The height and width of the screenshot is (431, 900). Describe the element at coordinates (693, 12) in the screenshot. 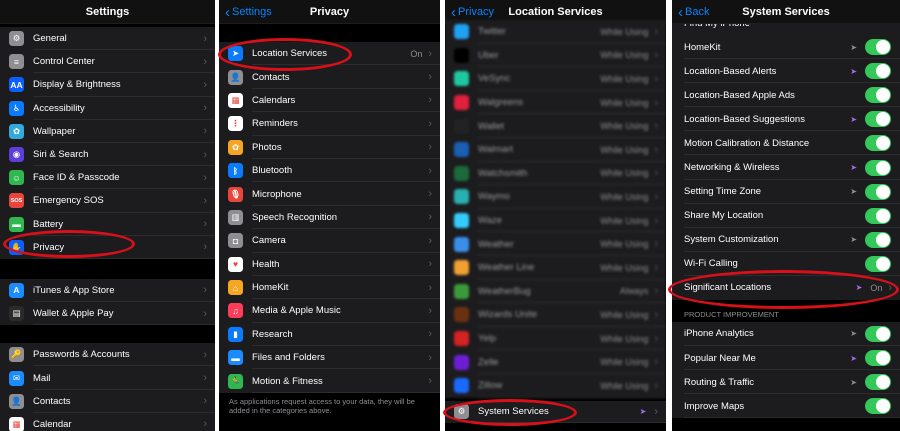

I see `back-button: ‹ Back` at that location.